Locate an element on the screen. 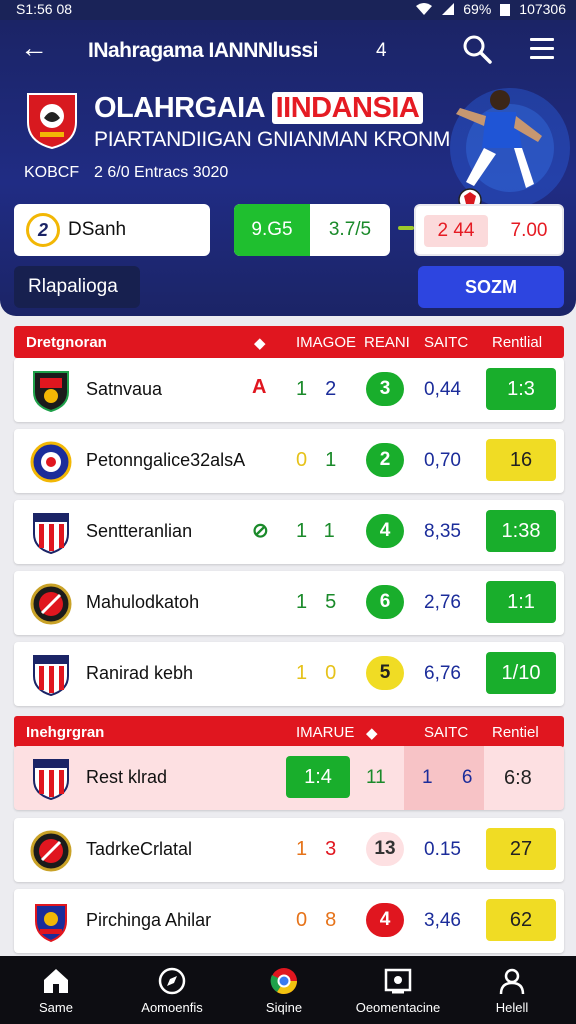 Image resolution: width=576 pixels, height=1024 pixels. odds-value: 1 6 is located at coordinates (453, 777).